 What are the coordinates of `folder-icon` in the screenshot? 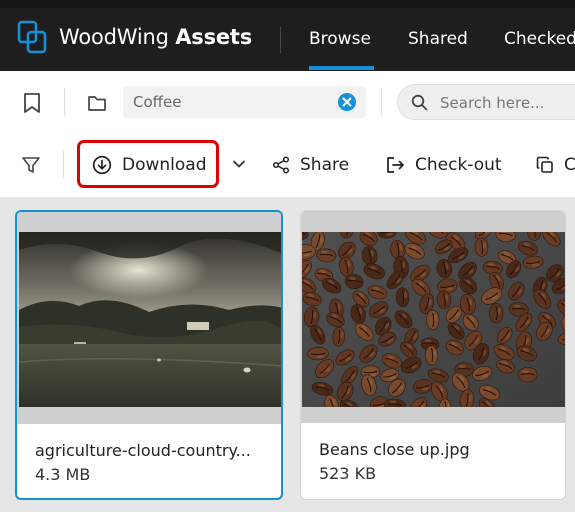 It's located at (97, 103).